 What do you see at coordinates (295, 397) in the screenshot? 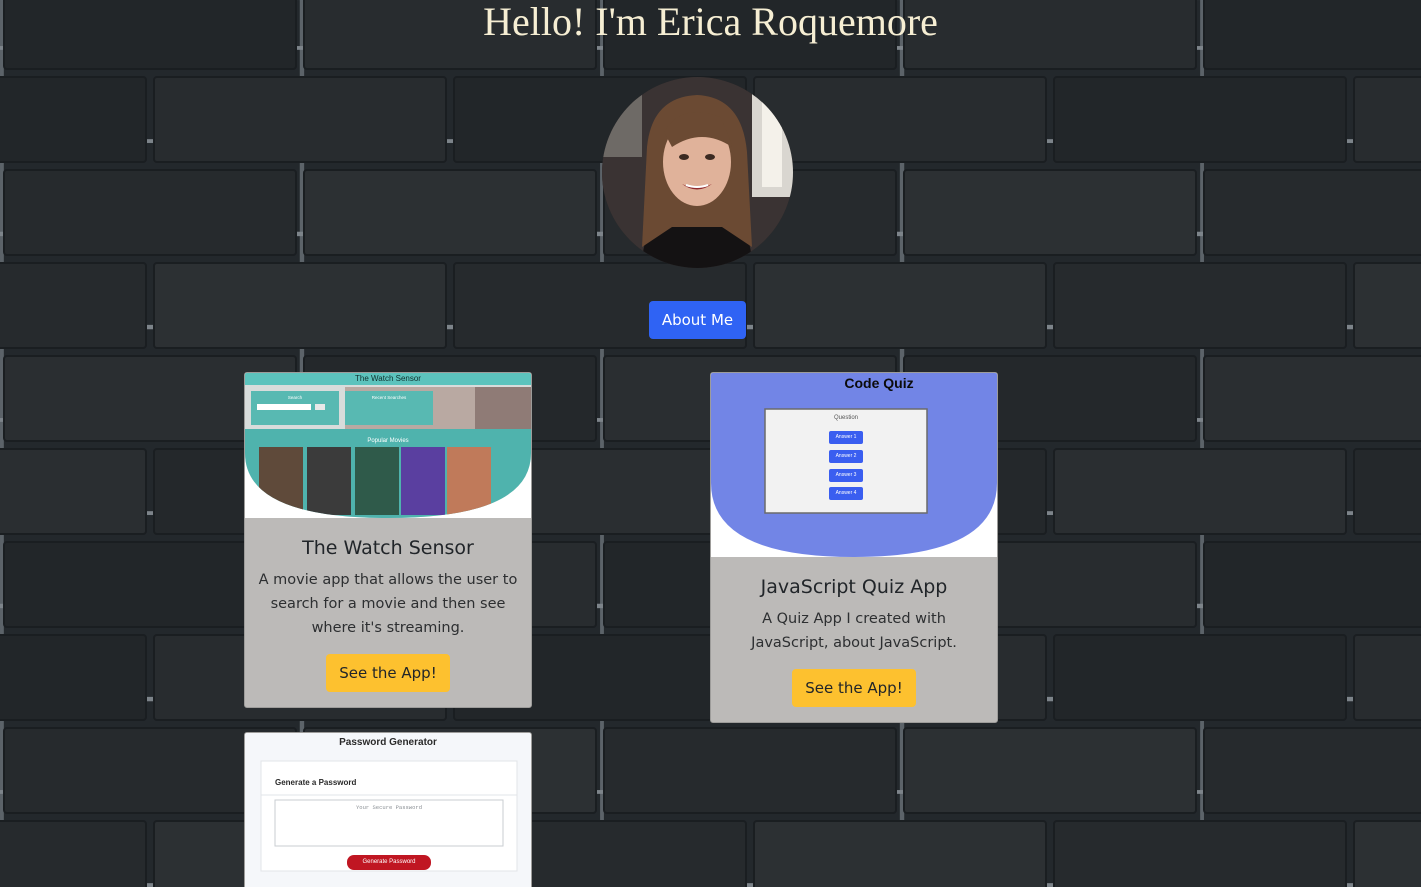
I see `watch-sensor-screenshot-search-label: Search` at bounding box center [295, 397].